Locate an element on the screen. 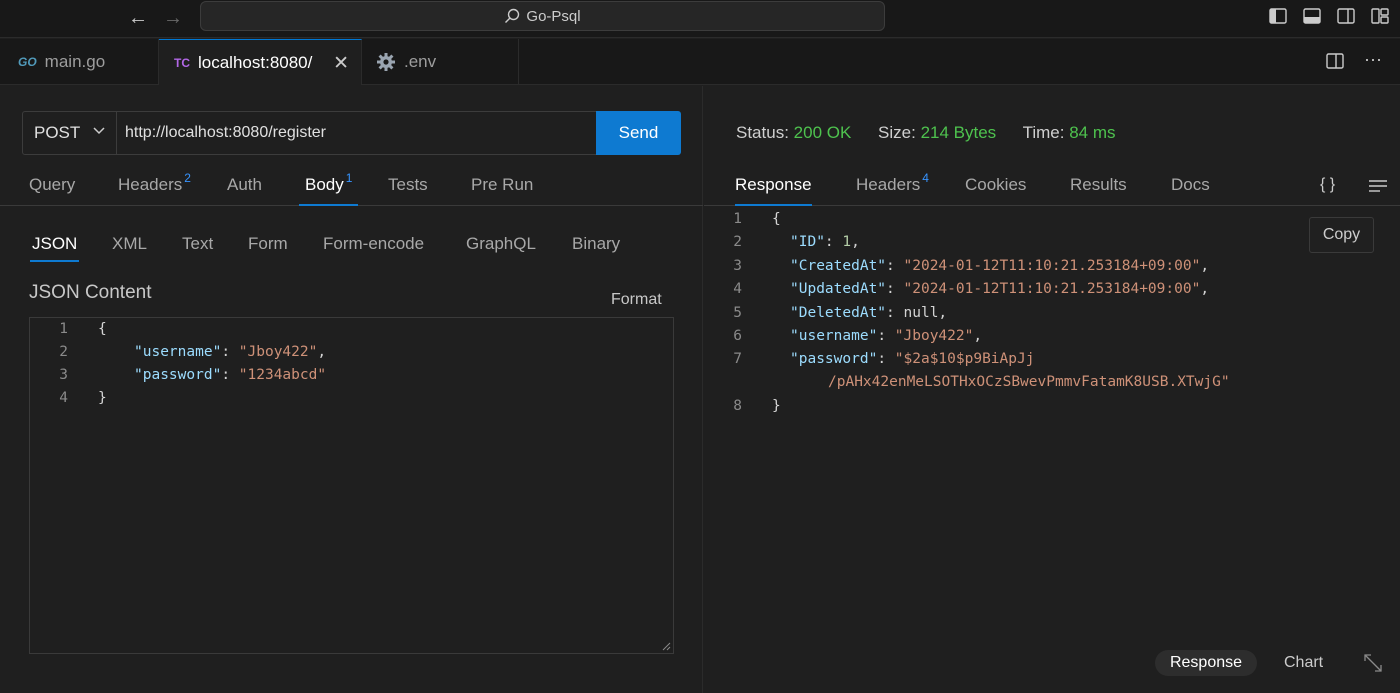  word-wrap-icon is located at coordinates (1378, 186).